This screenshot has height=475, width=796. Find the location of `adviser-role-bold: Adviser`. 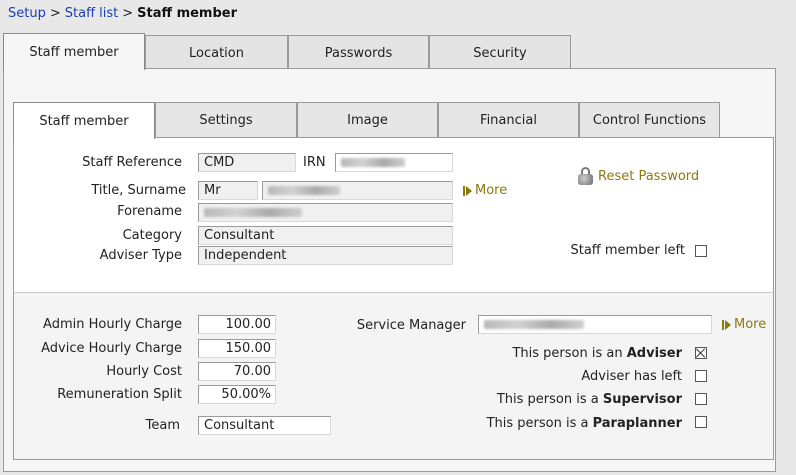

adviser-role-bold: Adviser is located at coordinates (654, 353).